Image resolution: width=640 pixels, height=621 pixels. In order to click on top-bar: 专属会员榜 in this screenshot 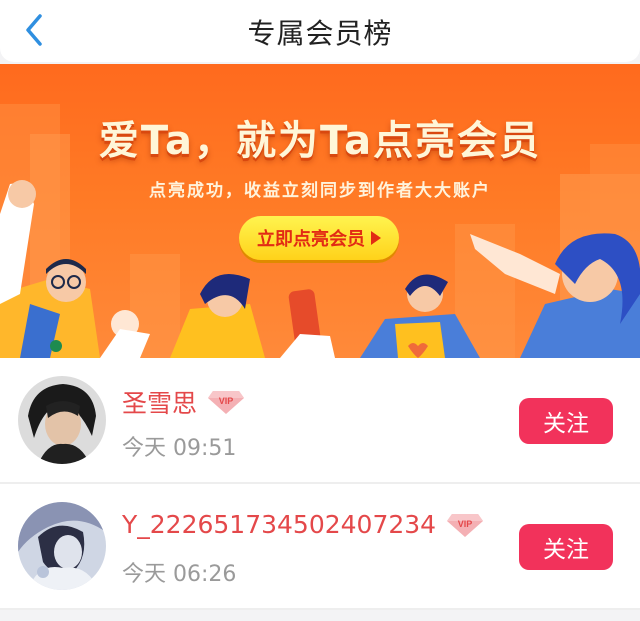, I will do `click(320, 31)`.